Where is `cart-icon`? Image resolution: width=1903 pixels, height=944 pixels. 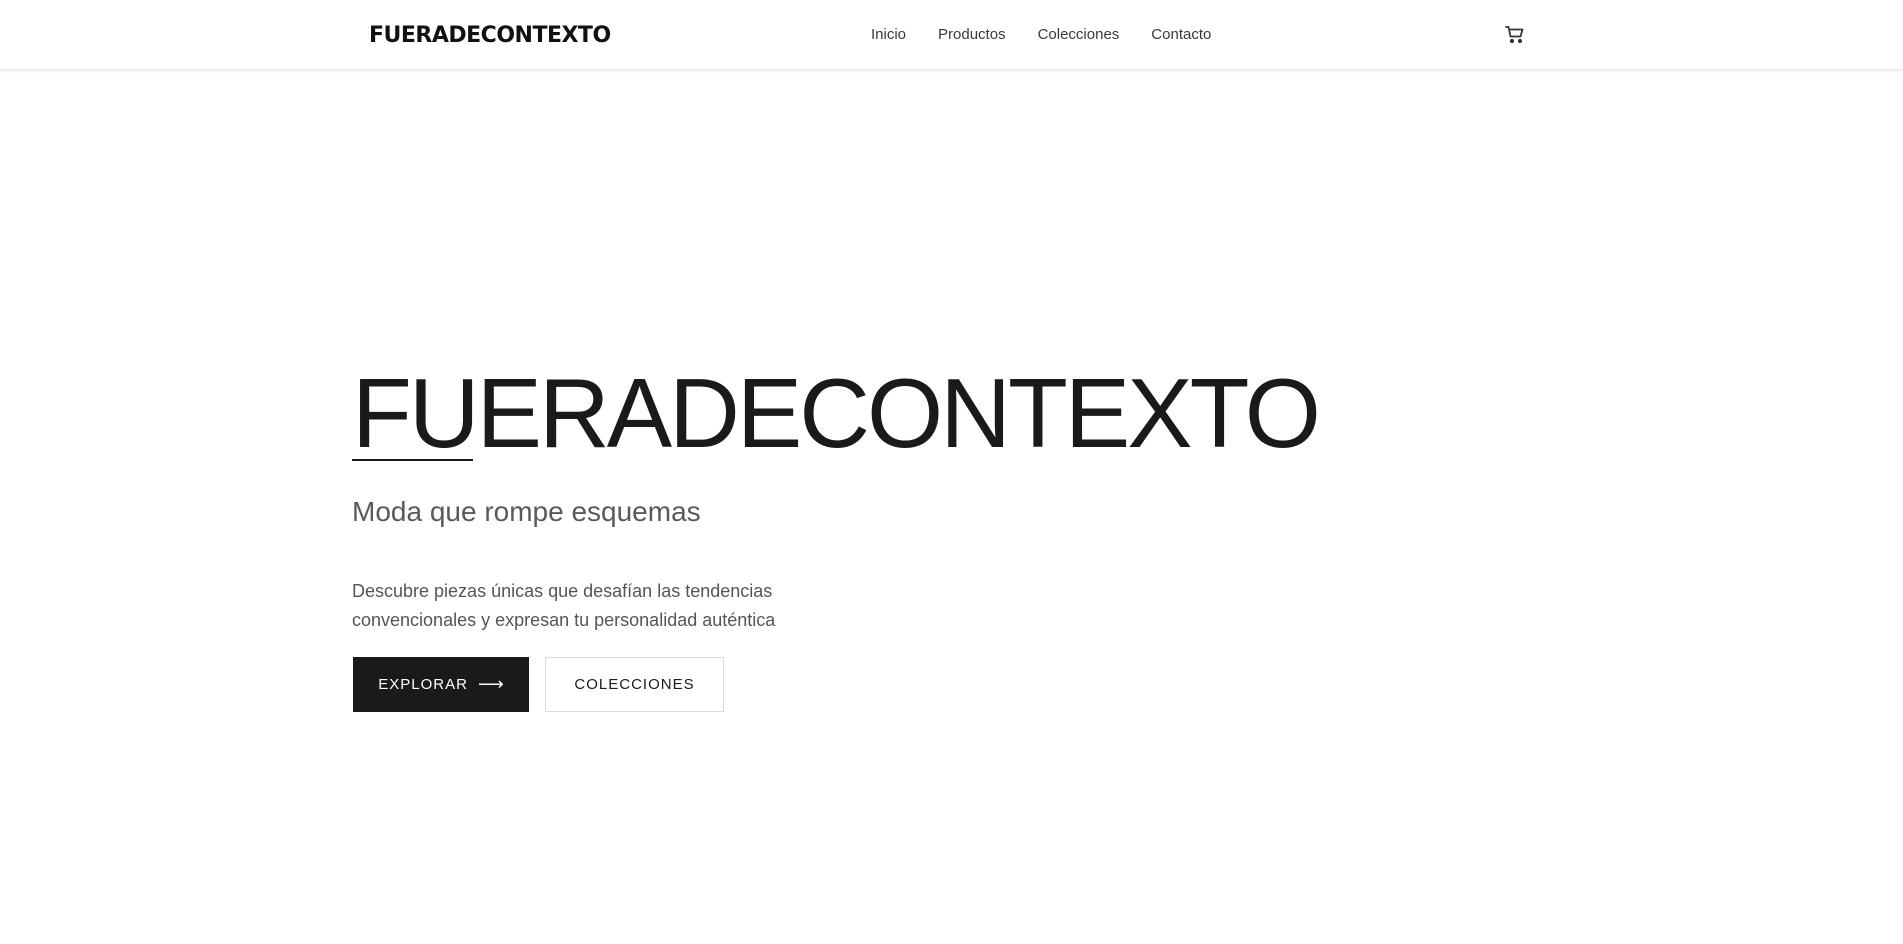 cart-icon is located at coordinates (1515, 34).